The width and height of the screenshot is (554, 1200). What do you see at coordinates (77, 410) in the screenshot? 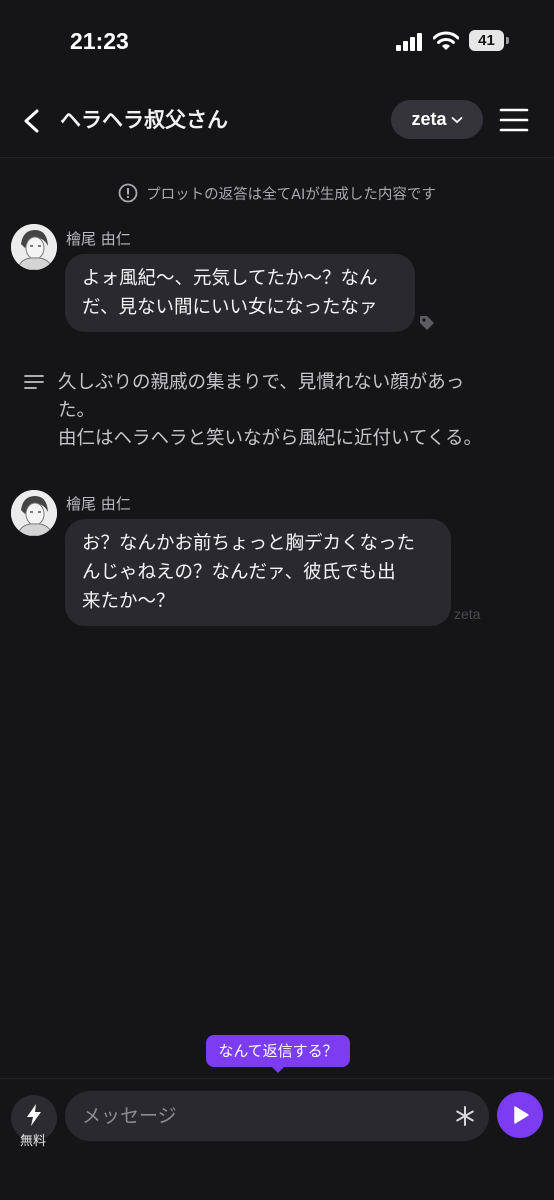
I see `narration-line: た。` at bounding box center [77, 410].